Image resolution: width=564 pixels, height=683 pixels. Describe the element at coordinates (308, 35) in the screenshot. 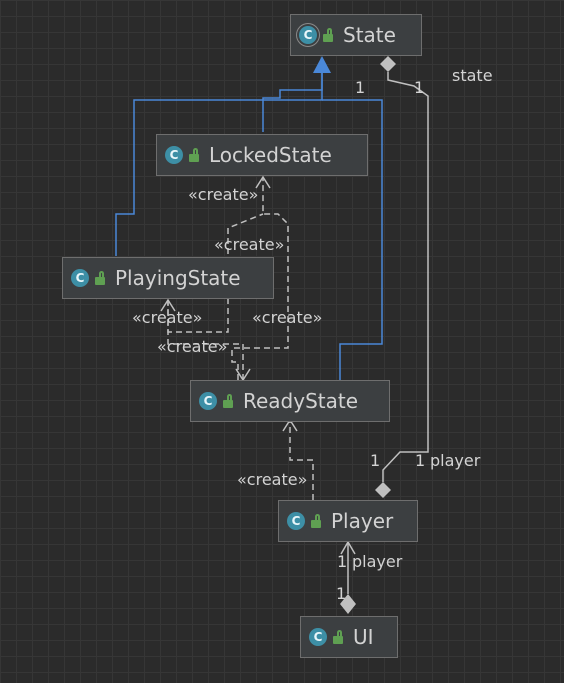

I see `abstract-class-icon: C` at that location.